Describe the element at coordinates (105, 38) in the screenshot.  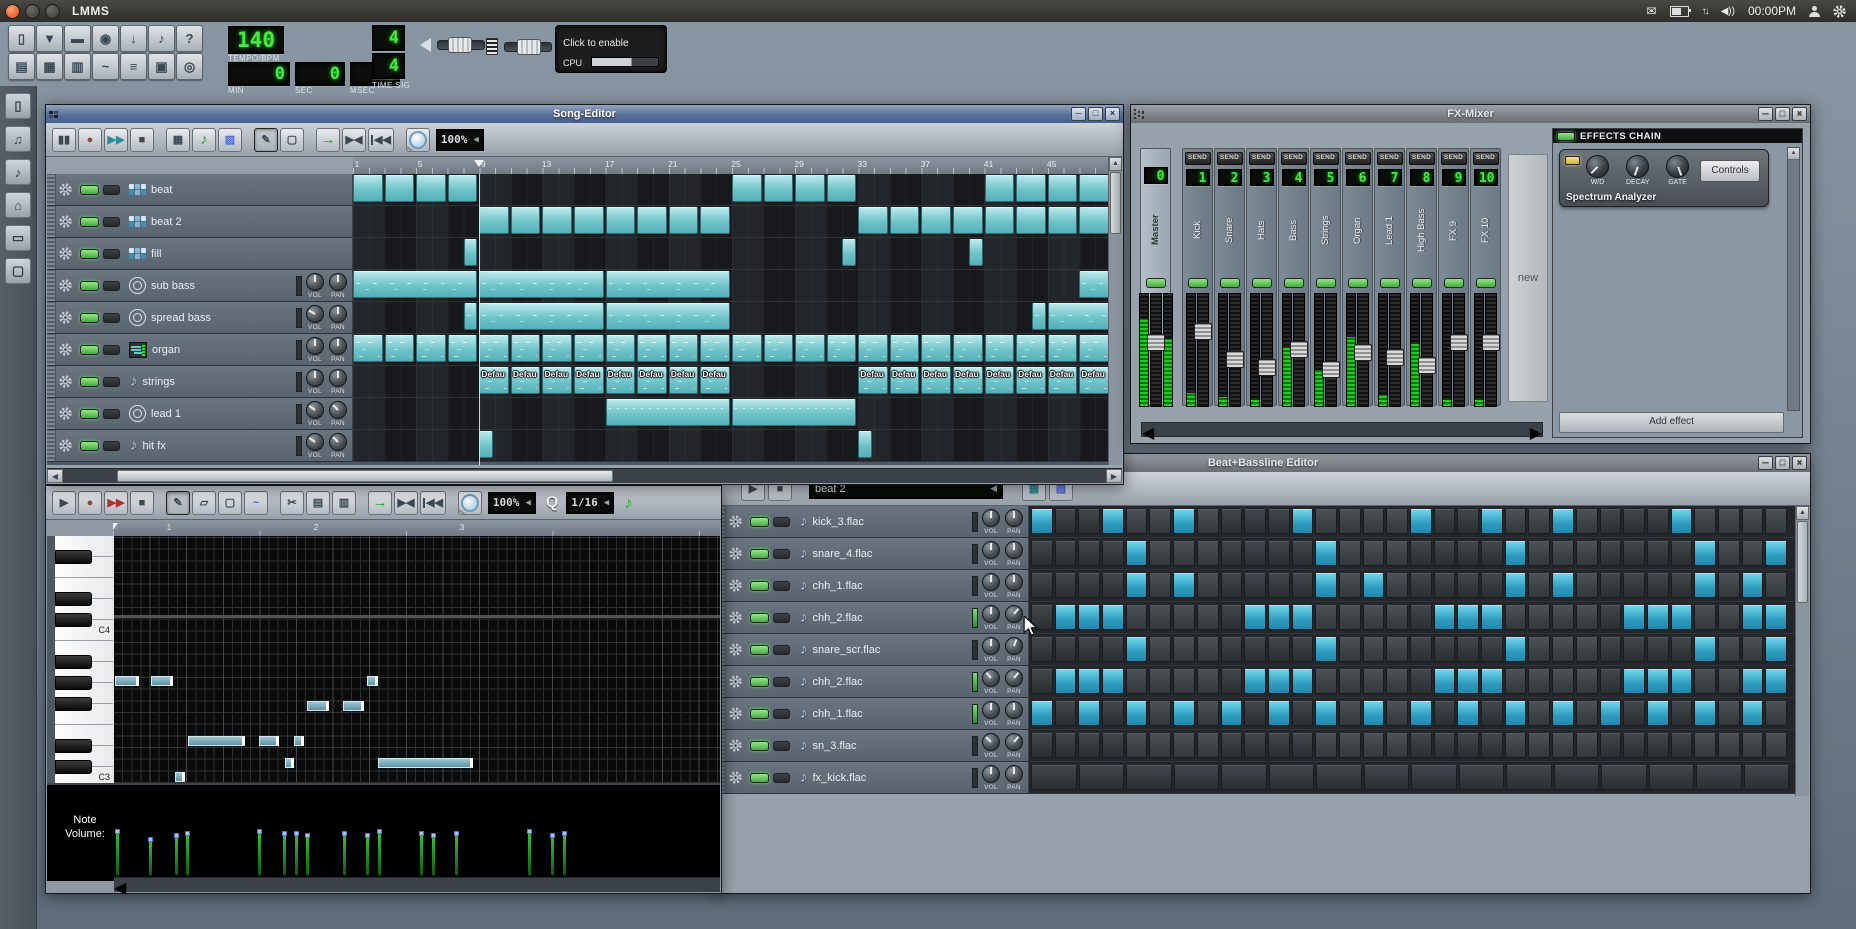
I see `open-recent-button: ◉` at that location.